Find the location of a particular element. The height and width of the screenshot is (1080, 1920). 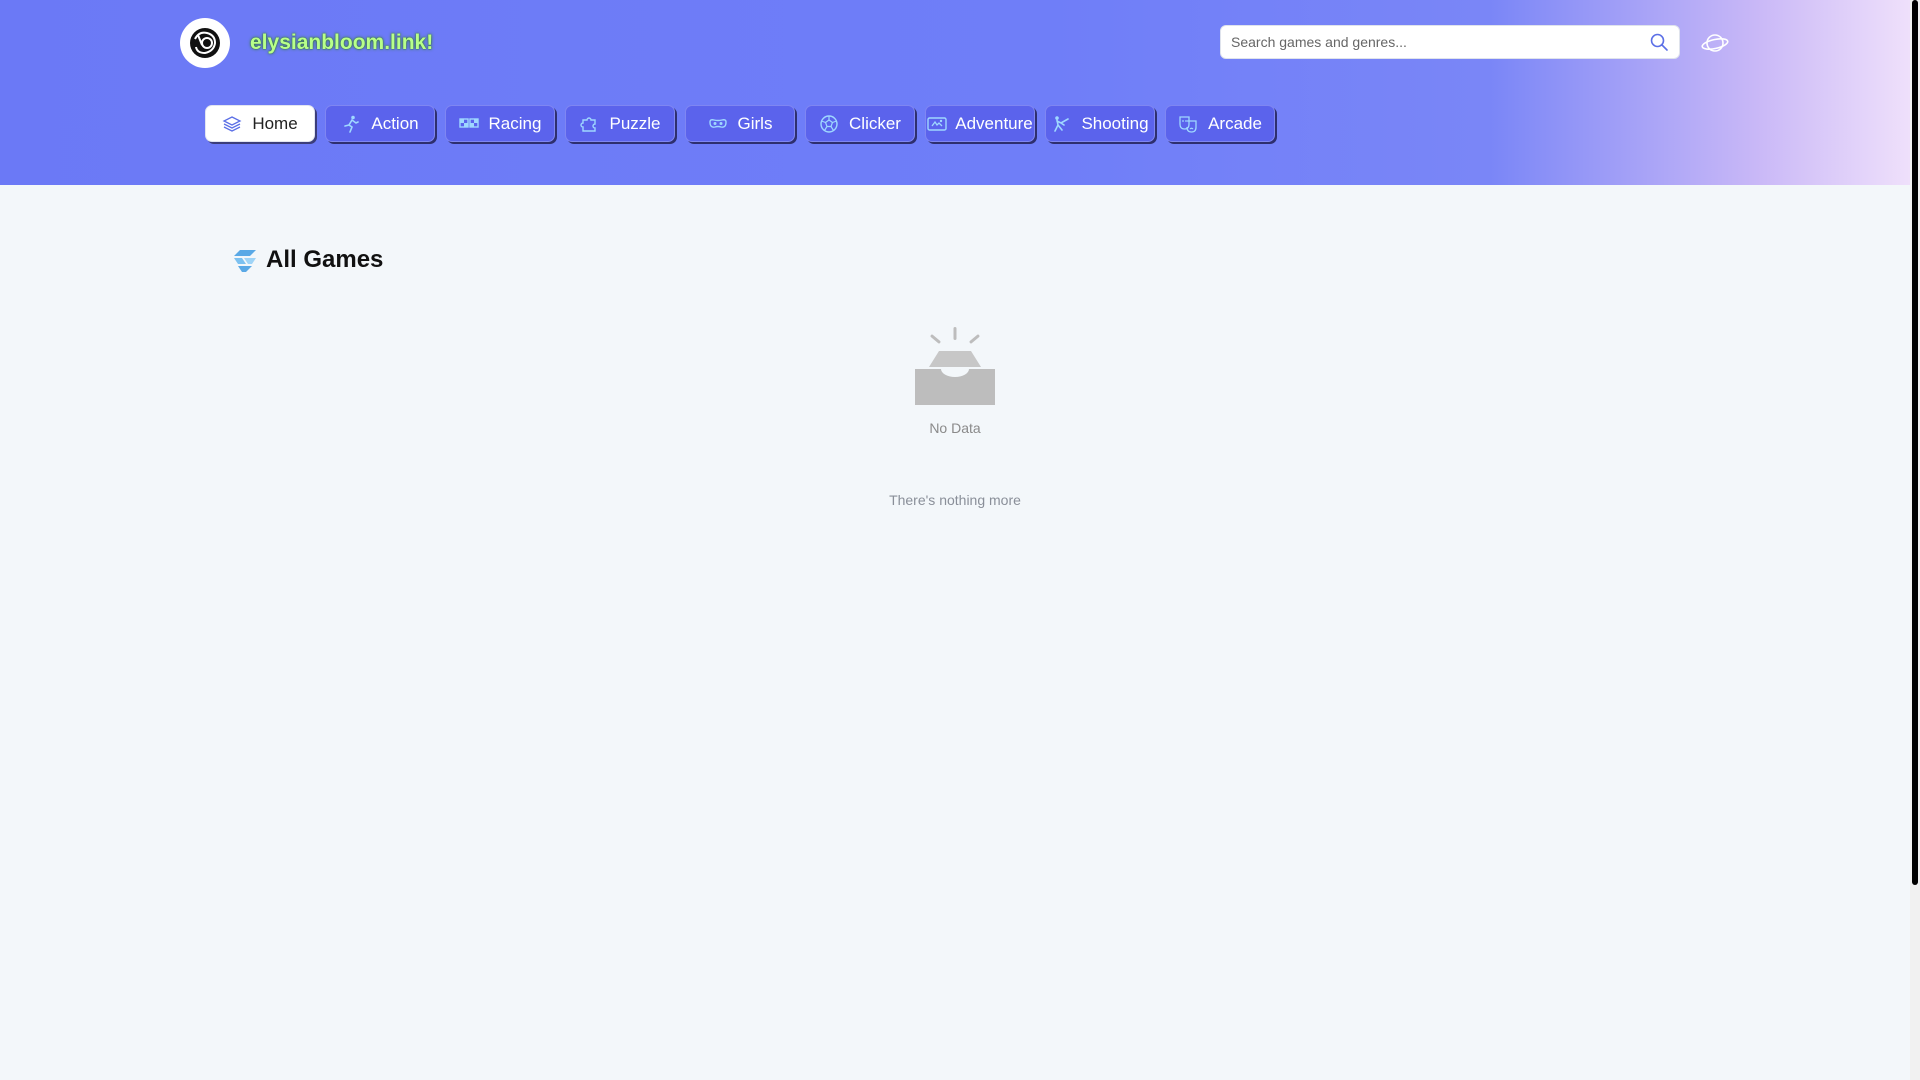

shooter-icon is located at coordinates (1061, 124).